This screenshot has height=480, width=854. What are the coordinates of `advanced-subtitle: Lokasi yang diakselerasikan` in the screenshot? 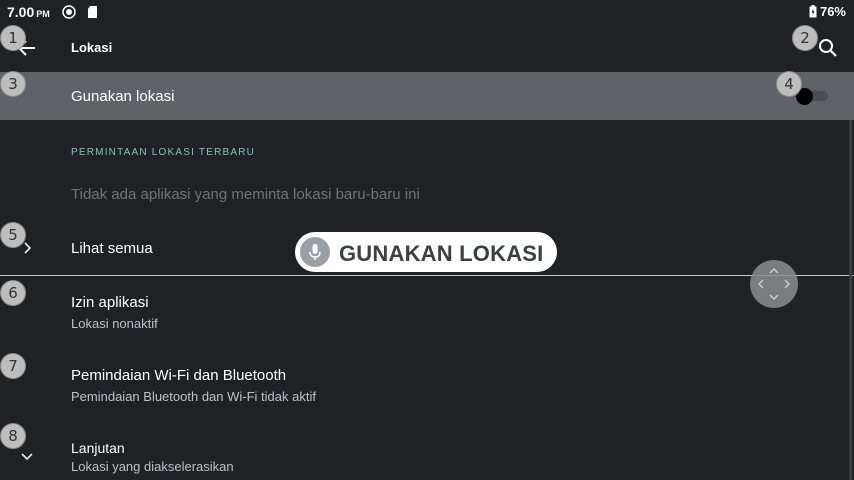 It's located at (152, 466).